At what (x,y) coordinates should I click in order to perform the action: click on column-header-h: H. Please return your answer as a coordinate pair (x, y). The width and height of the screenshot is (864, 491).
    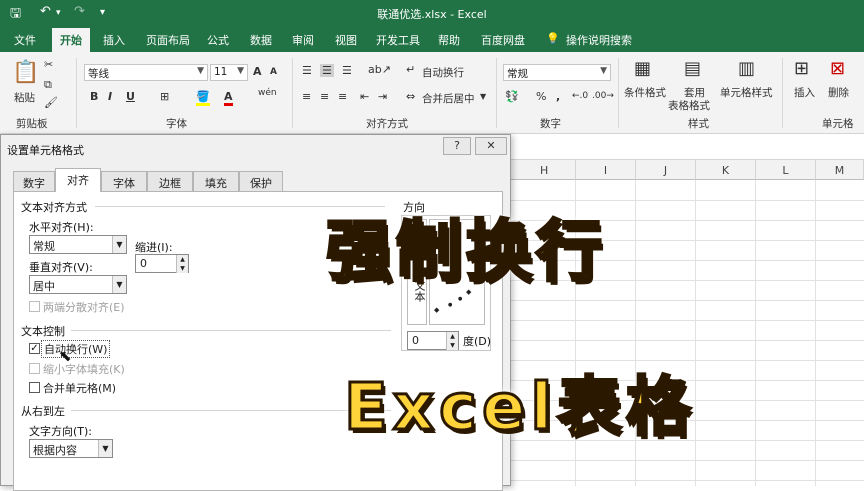
    Looking at the image, I should click on (542, 170).